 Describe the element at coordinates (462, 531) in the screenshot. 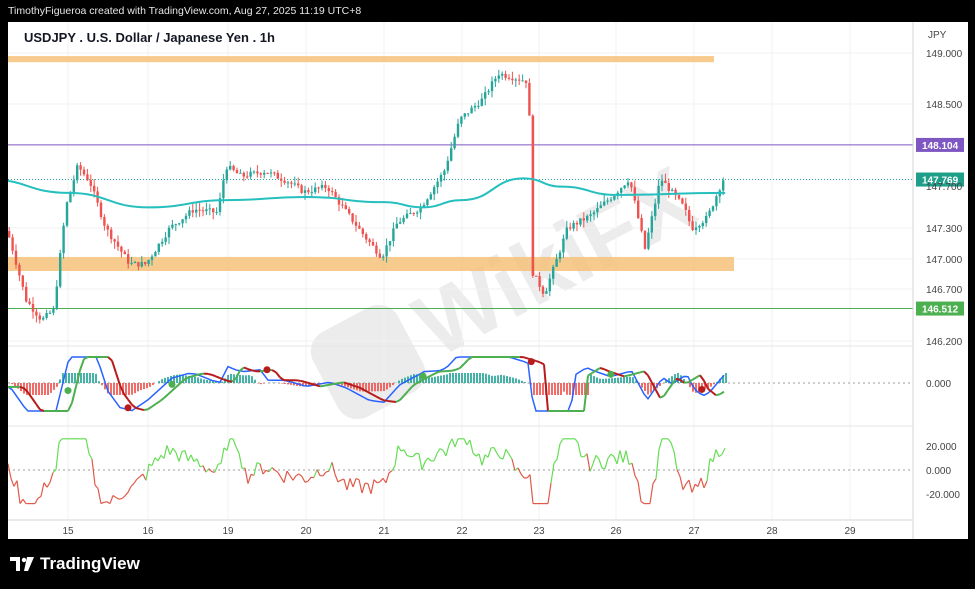

I see `time-tick-label: 22` at that location.